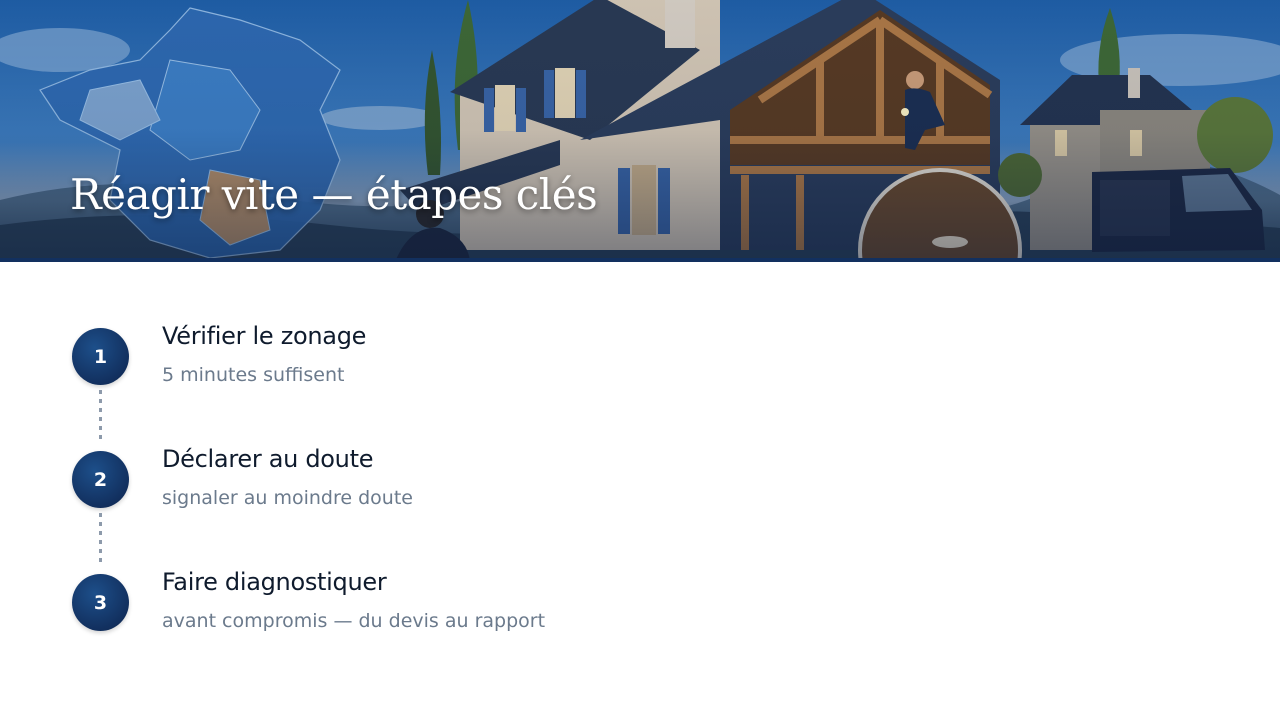 The image size is (1280, 720). I want to click on step-number-badge: 1, so click(100, 356).